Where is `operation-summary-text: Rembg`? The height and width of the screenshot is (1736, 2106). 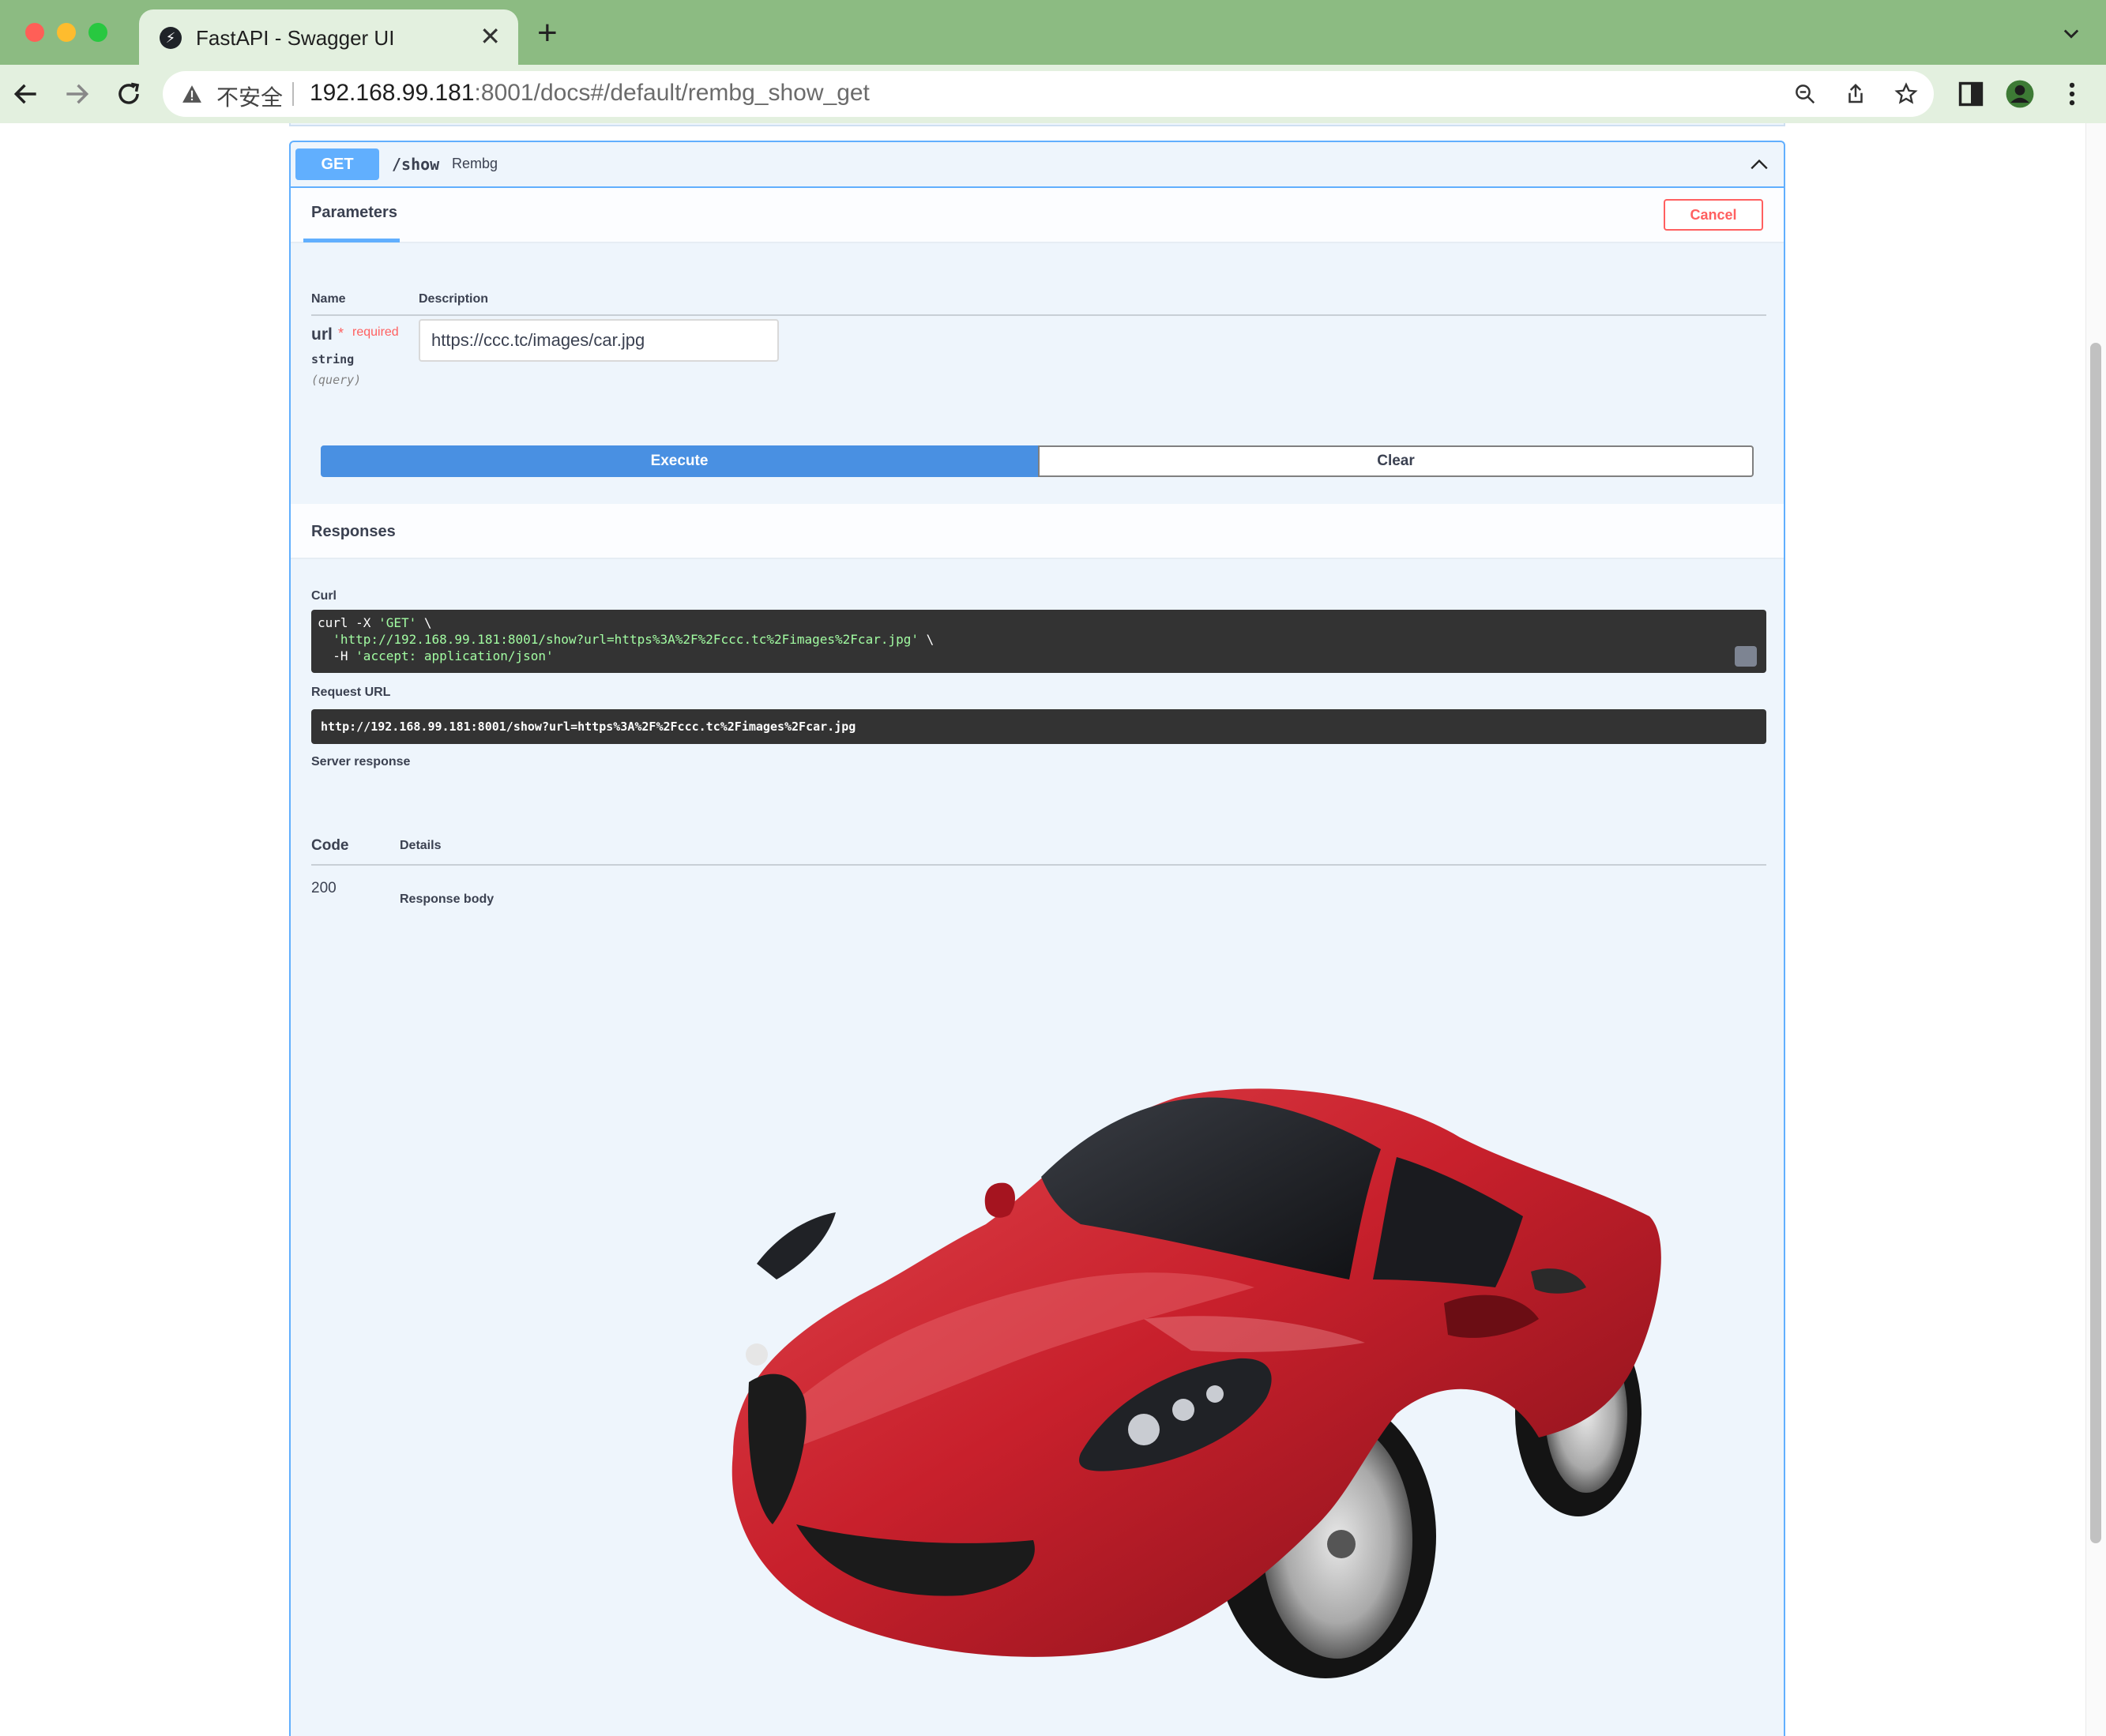 operation-summary-text: Rembg is located at coordinates (475, 163).